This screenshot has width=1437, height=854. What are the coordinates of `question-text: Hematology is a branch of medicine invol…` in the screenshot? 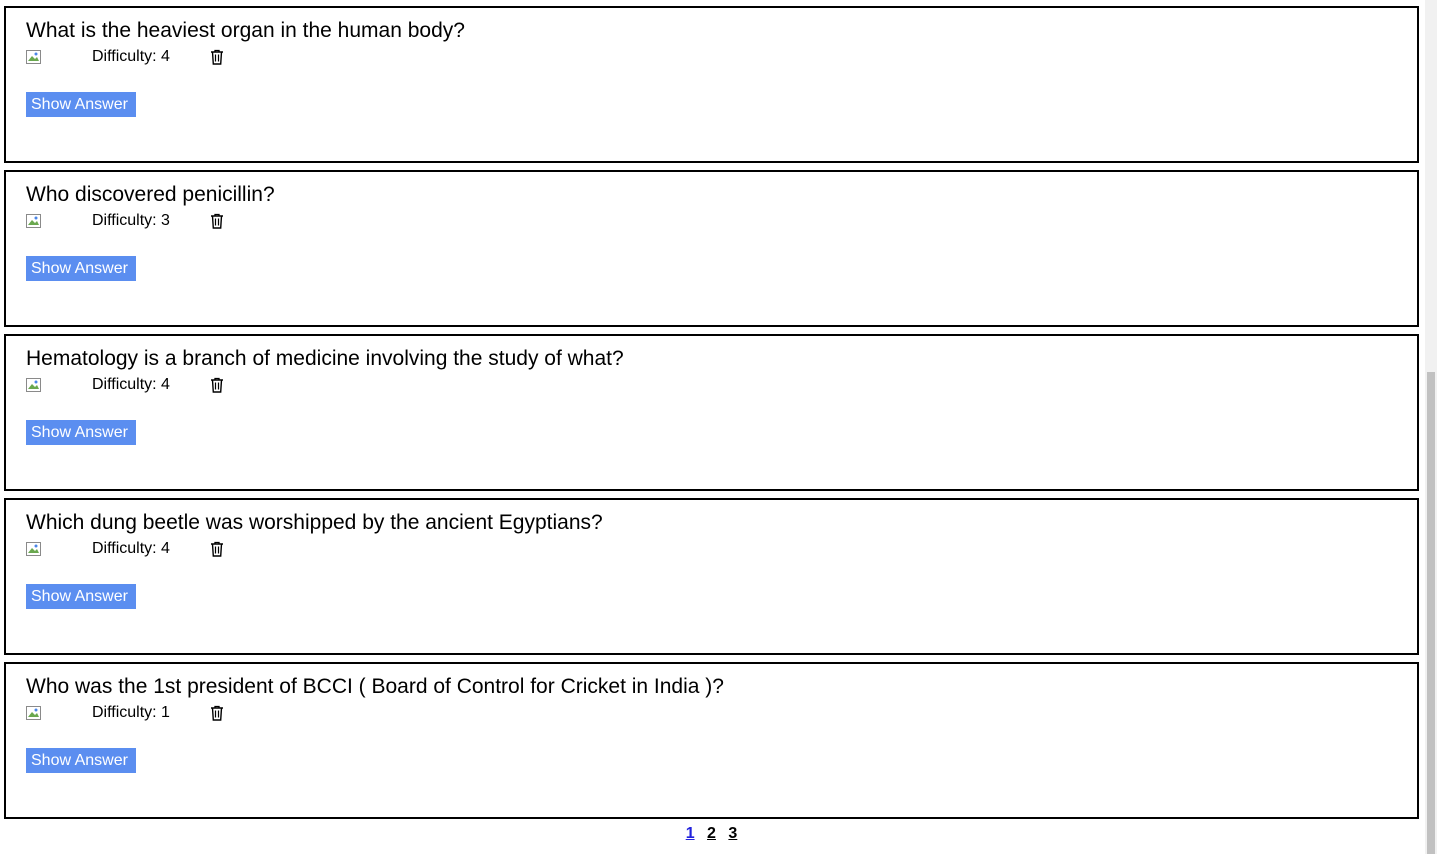 It's located at (325, 358).